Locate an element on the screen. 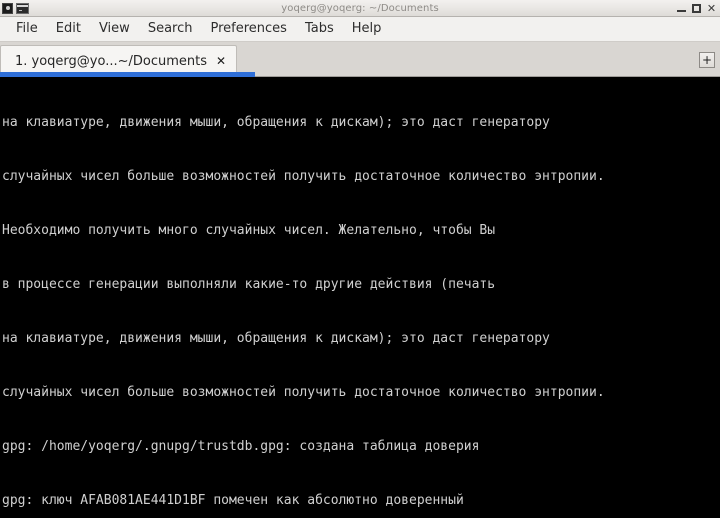 The width and height of the screenshot is (720, 518). window-controls: ✕ is located at coordinates (698, 8).